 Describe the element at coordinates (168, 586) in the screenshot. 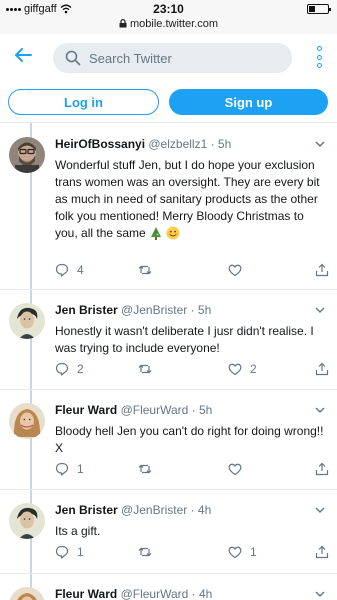

I see `tweet: Fleur Ward @FleurWard · 4h` at that location.